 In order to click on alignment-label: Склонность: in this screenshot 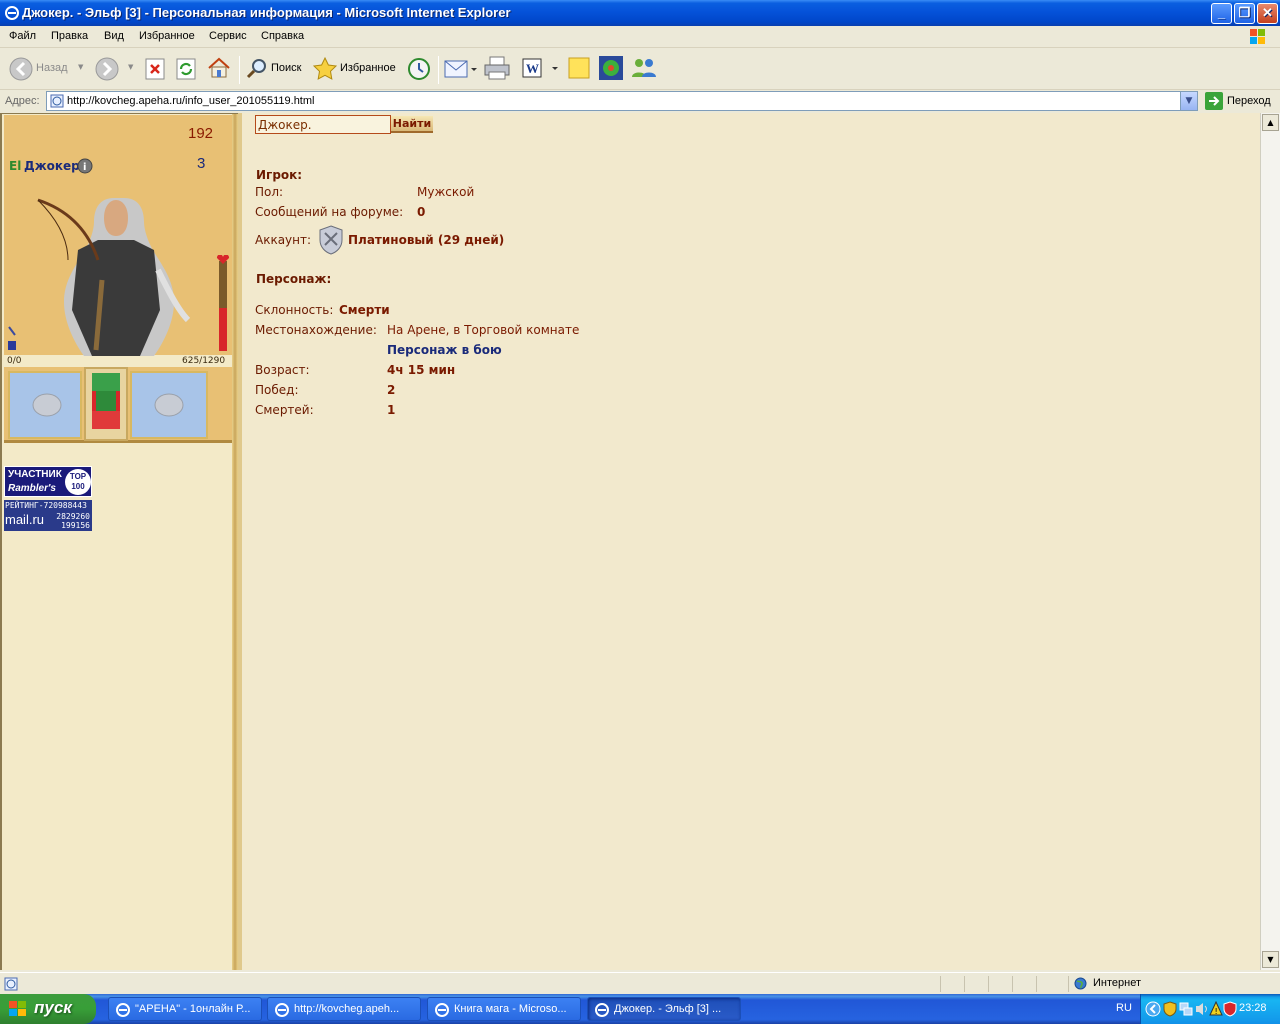, I will do `click(294, 310)`.